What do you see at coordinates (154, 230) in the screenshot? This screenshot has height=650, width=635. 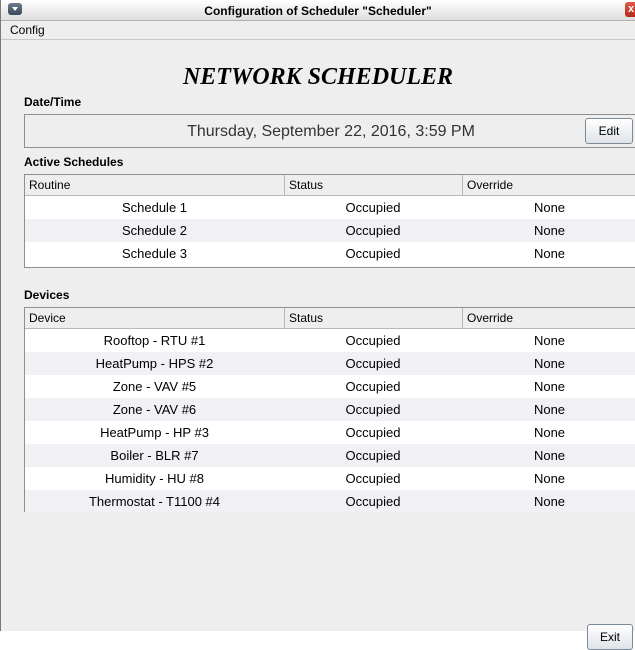 I see `name-cell: Schedule 2` at bounding box center [154, 230].